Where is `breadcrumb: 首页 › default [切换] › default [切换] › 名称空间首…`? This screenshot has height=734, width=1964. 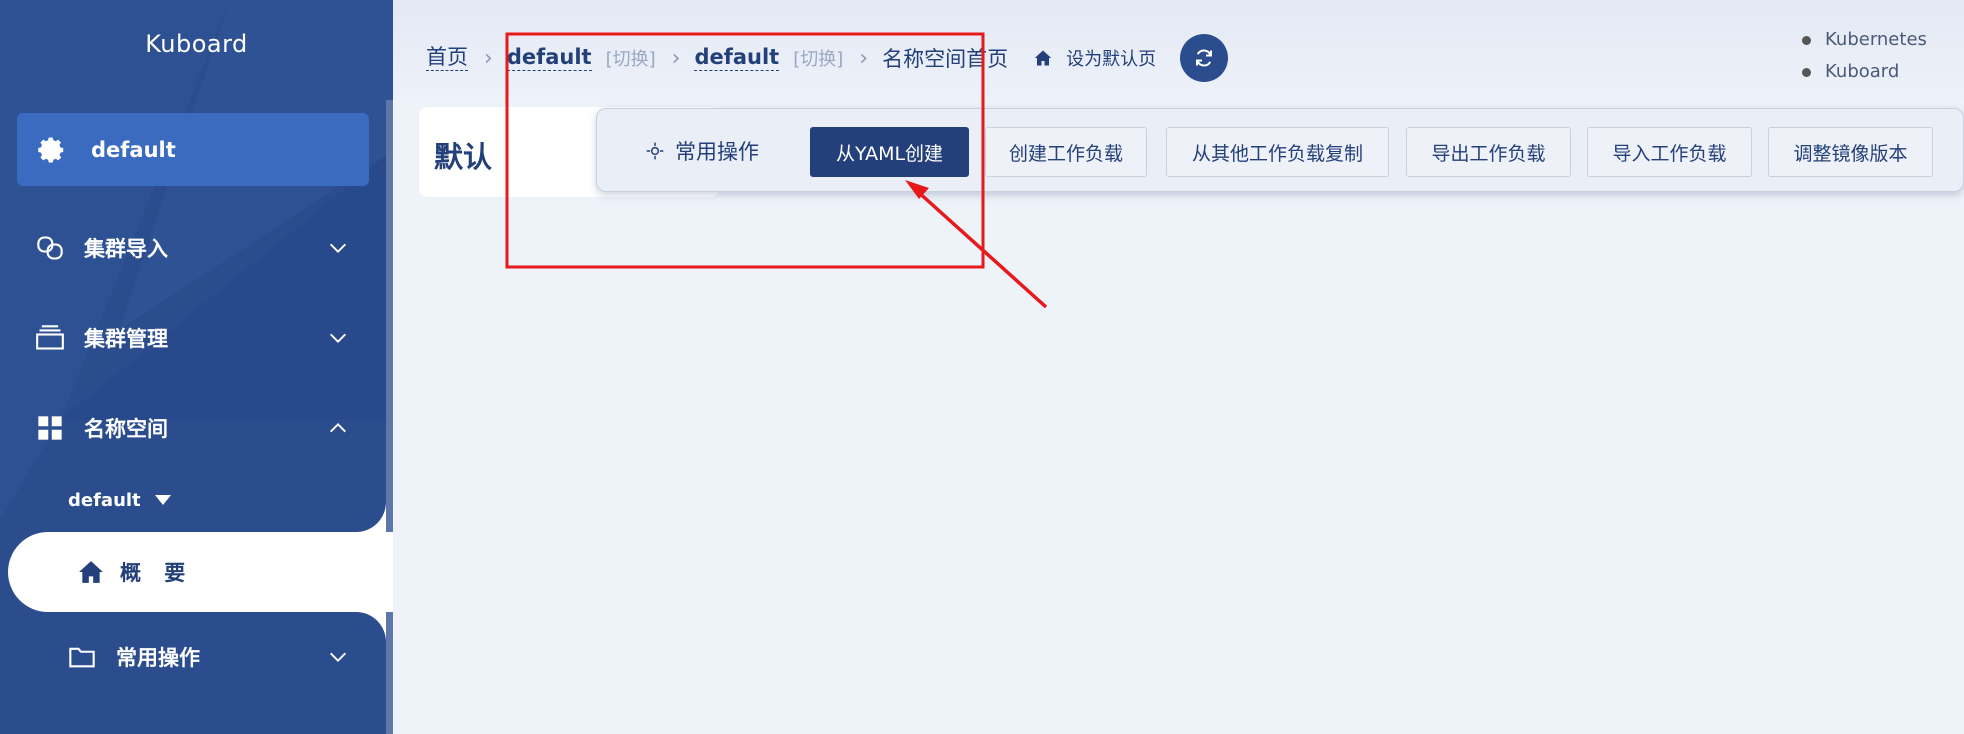
breadcrumb: 首页 › default [切换] › default [切换] › 名称空间首… is located at coordinates (827, 58).